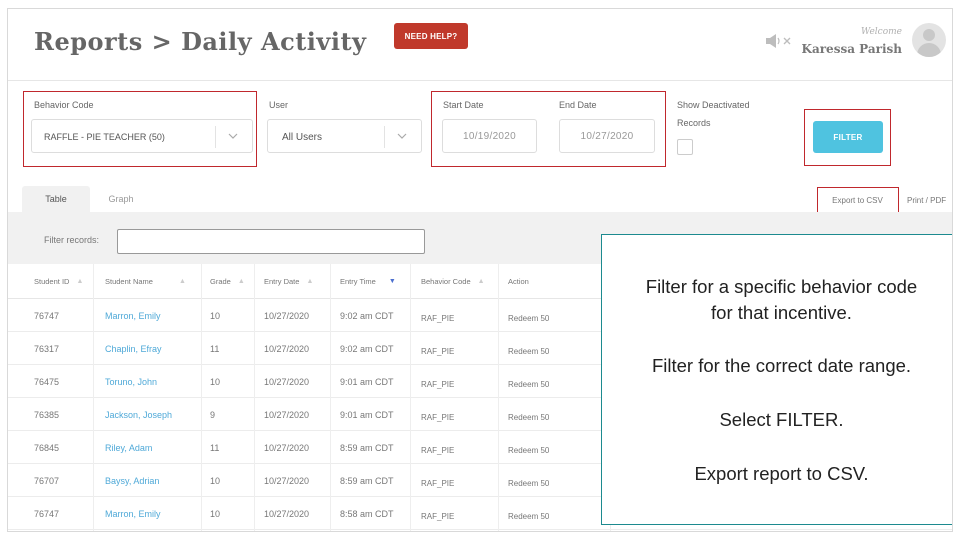 This screenshot has width=960, height=540. What do you see at coordinates (80, 281) in the screenshot?
I see `sort-icon: ▲︎` at bounding box center [80, 281].